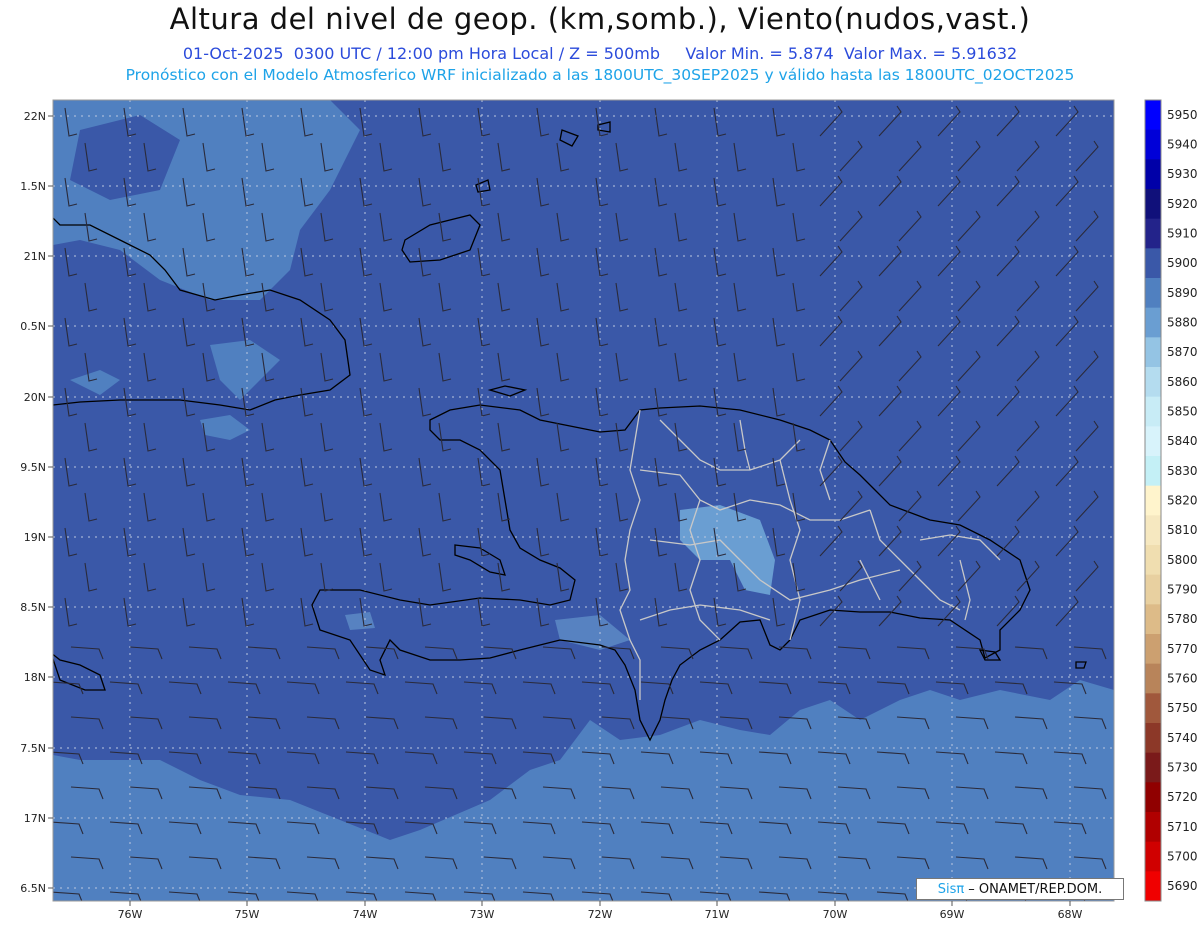 The height and width of the screenshot is (927, 1200). I want to click on colorbar-label: 5820, so click(1182, 501).